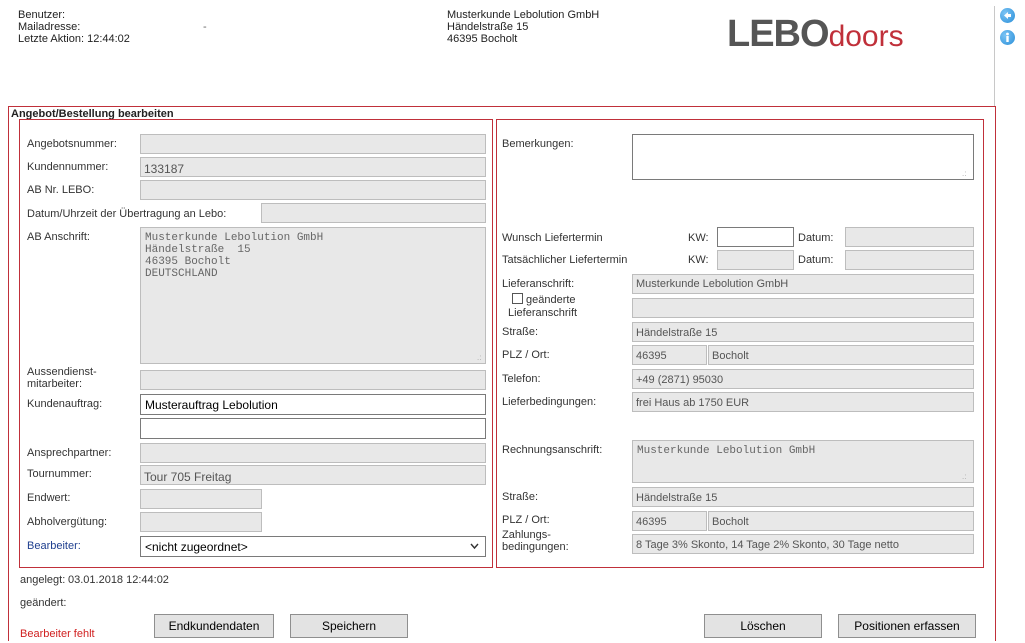  Describe the element at coordinates (526, 355) in the screenshot. I see `plz-ort-label: PLZ / Ort:` at that location.